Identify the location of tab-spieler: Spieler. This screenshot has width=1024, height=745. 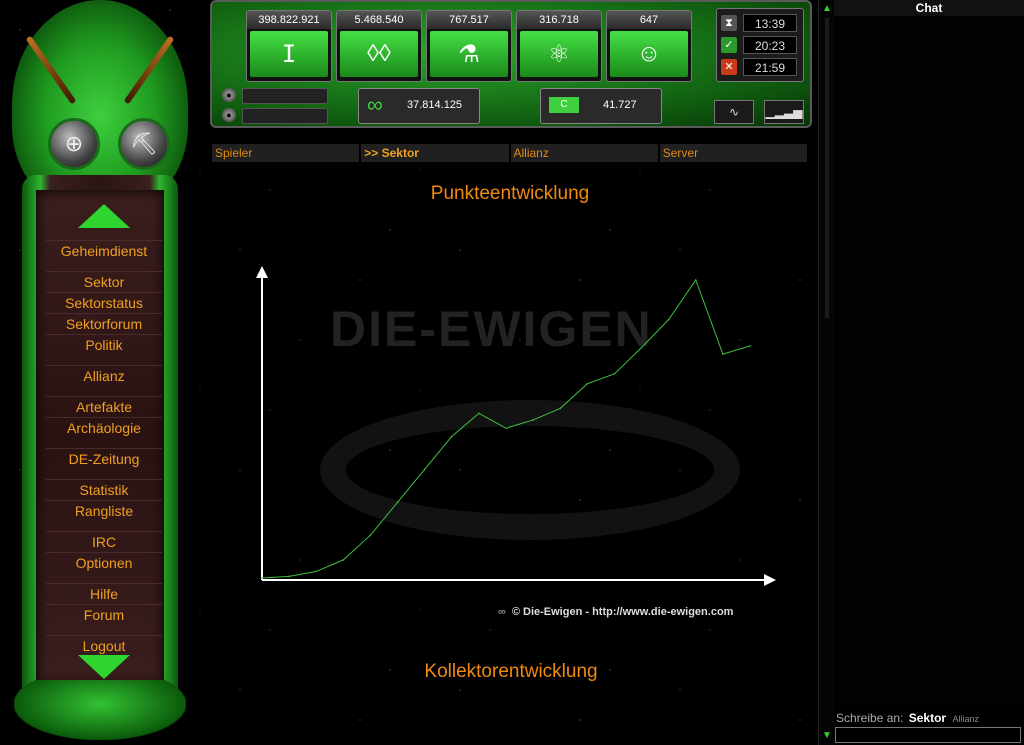
(287, 153).